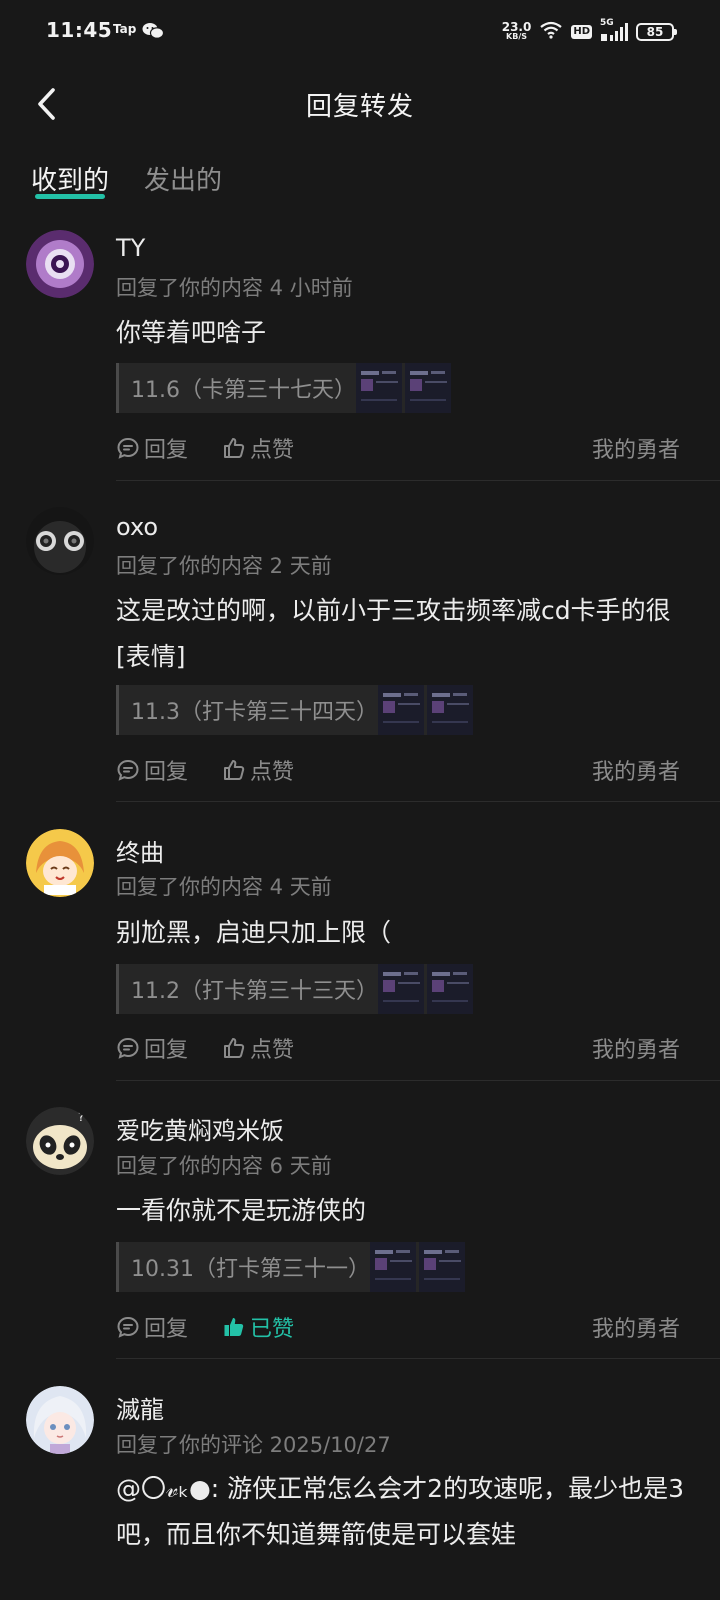 The width and height of the screenshot is (720, 1600). Describe the element at coordinates (360, 178) in the screenshot. I see `tab-bar: 收到的 发出的` at that location.